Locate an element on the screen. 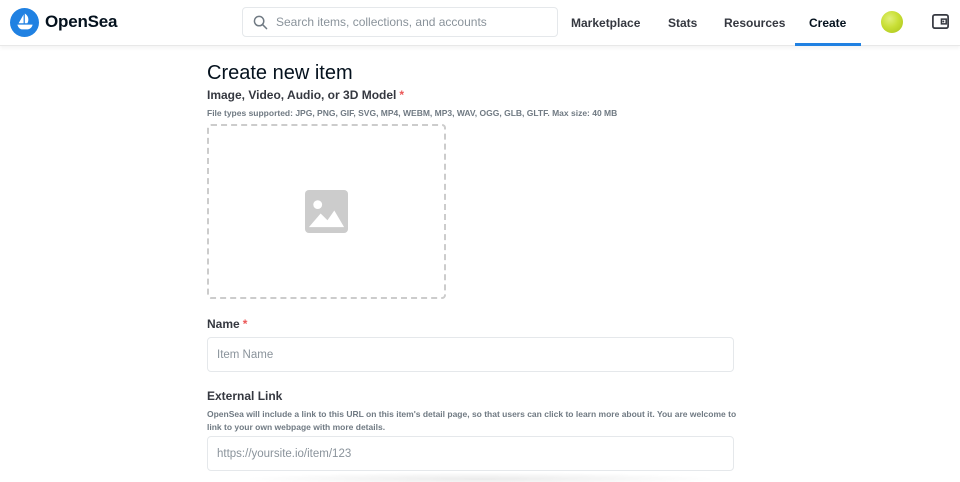 The image size is (960, 482). media-field-label: Image, Video, Audio, or 3D Model * is located at coordinates (305, 95).